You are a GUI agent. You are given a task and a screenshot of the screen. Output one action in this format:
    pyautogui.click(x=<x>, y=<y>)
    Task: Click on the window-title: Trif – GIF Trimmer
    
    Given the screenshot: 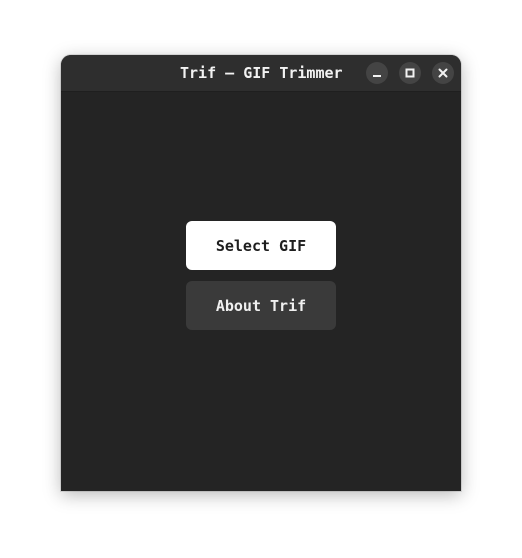 What is the action you would take?
    pyautogui.click(x=261, y=73)
    